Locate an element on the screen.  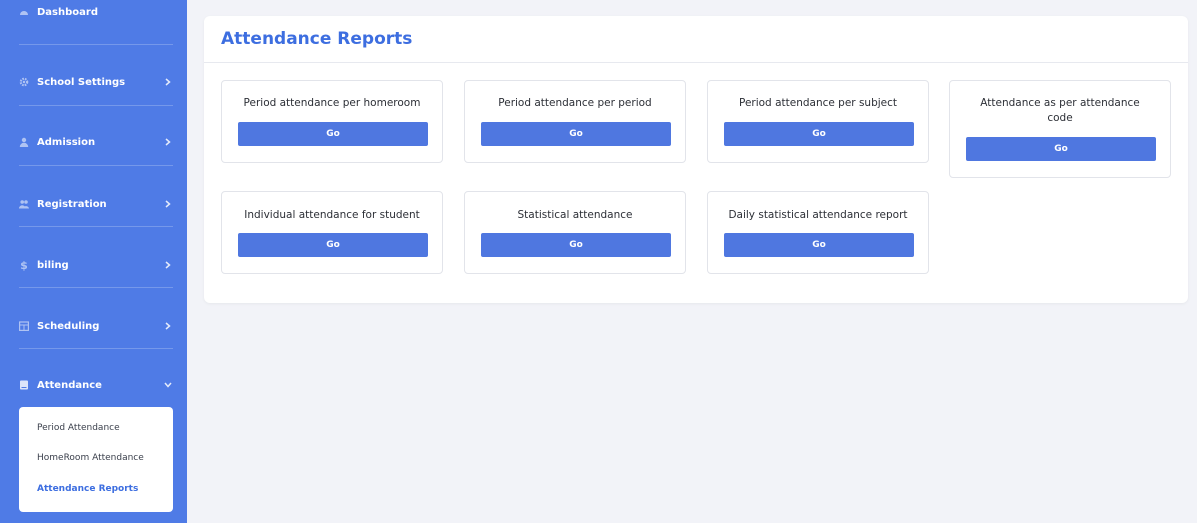
sidebar-item-registration: Registration is located at coordinates (96, 204).